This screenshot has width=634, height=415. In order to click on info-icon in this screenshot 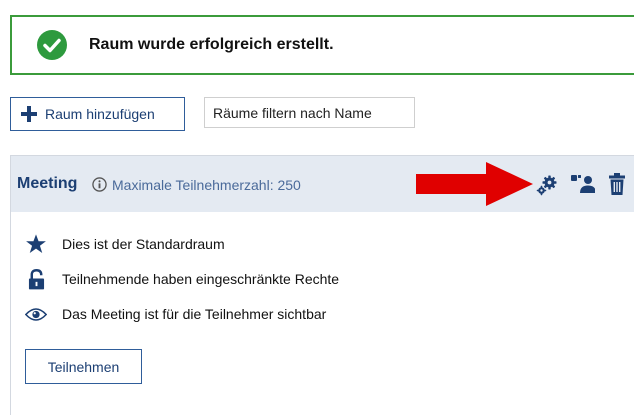, I will do `click(99, 184)`.